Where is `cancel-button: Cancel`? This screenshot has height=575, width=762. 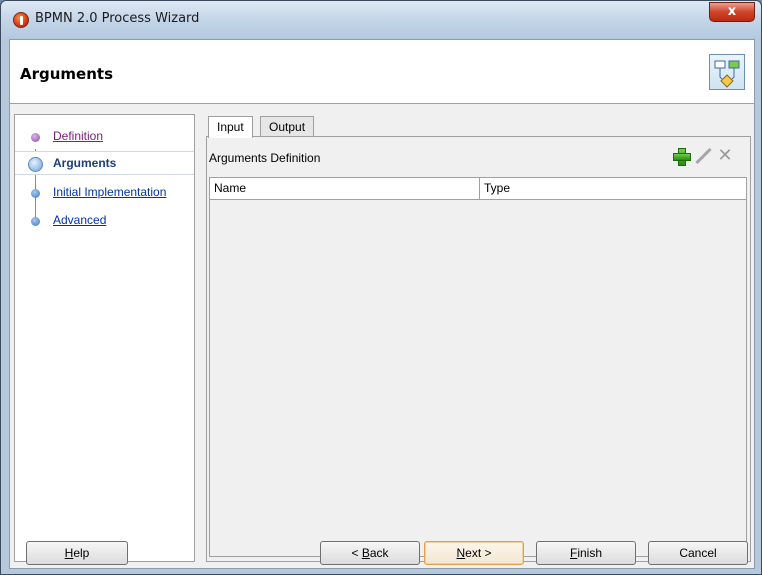 cancel-button: Cancel is located at coordinates (698, 553).